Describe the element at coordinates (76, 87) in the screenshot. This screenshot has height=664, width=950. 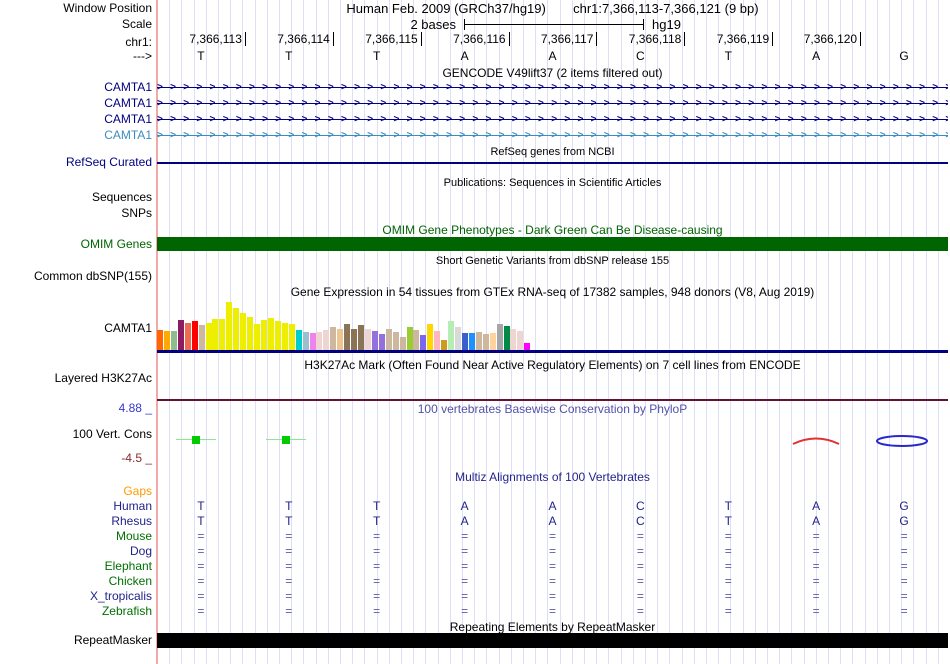
I see `label-gencode-t1: CAMTA1` at that location.